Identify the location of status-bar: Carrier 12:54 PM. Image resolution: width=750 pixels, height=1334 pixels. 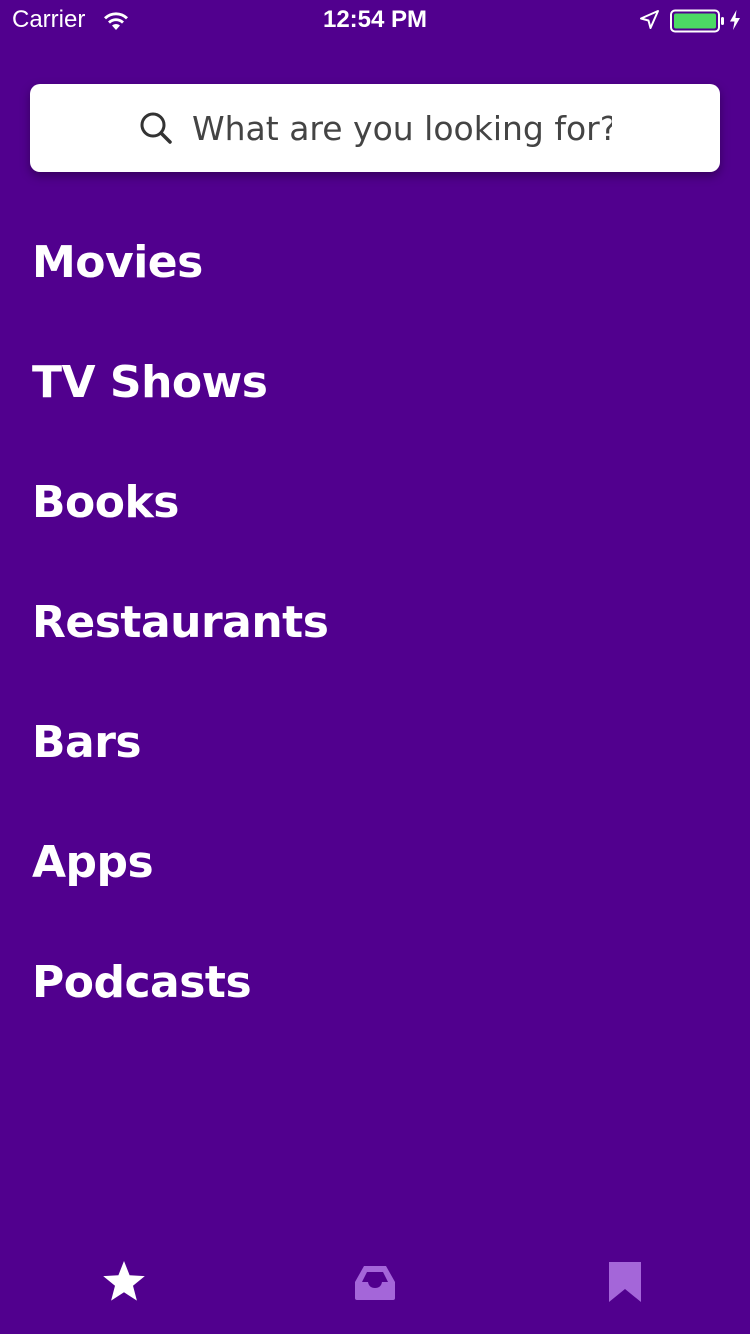
(375, 20).